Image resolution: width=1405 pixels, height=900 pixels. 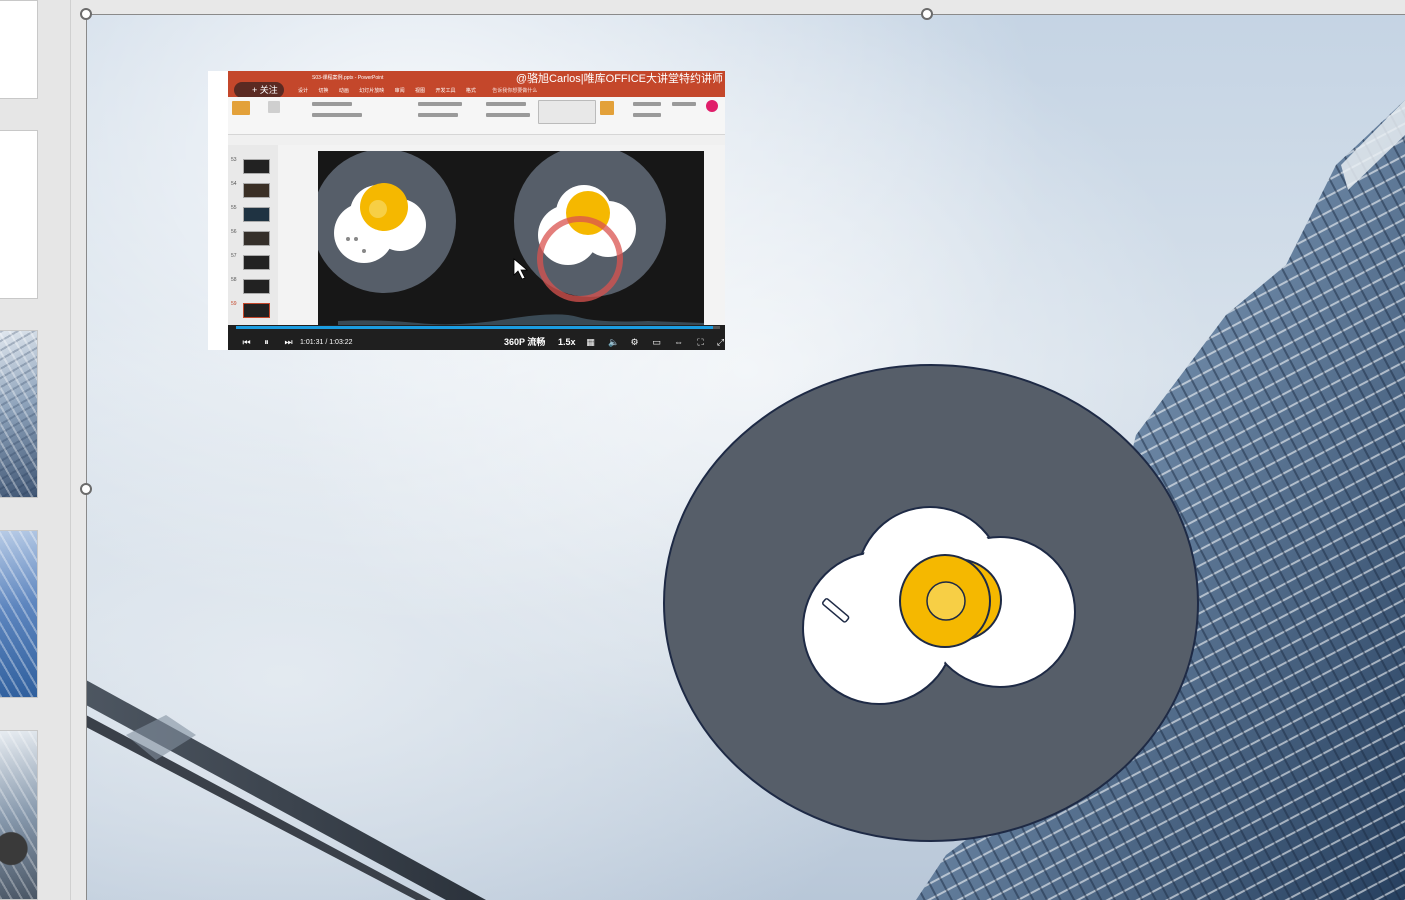 I want to click on volume-icon: 🔈, so click(x=613, y=342).